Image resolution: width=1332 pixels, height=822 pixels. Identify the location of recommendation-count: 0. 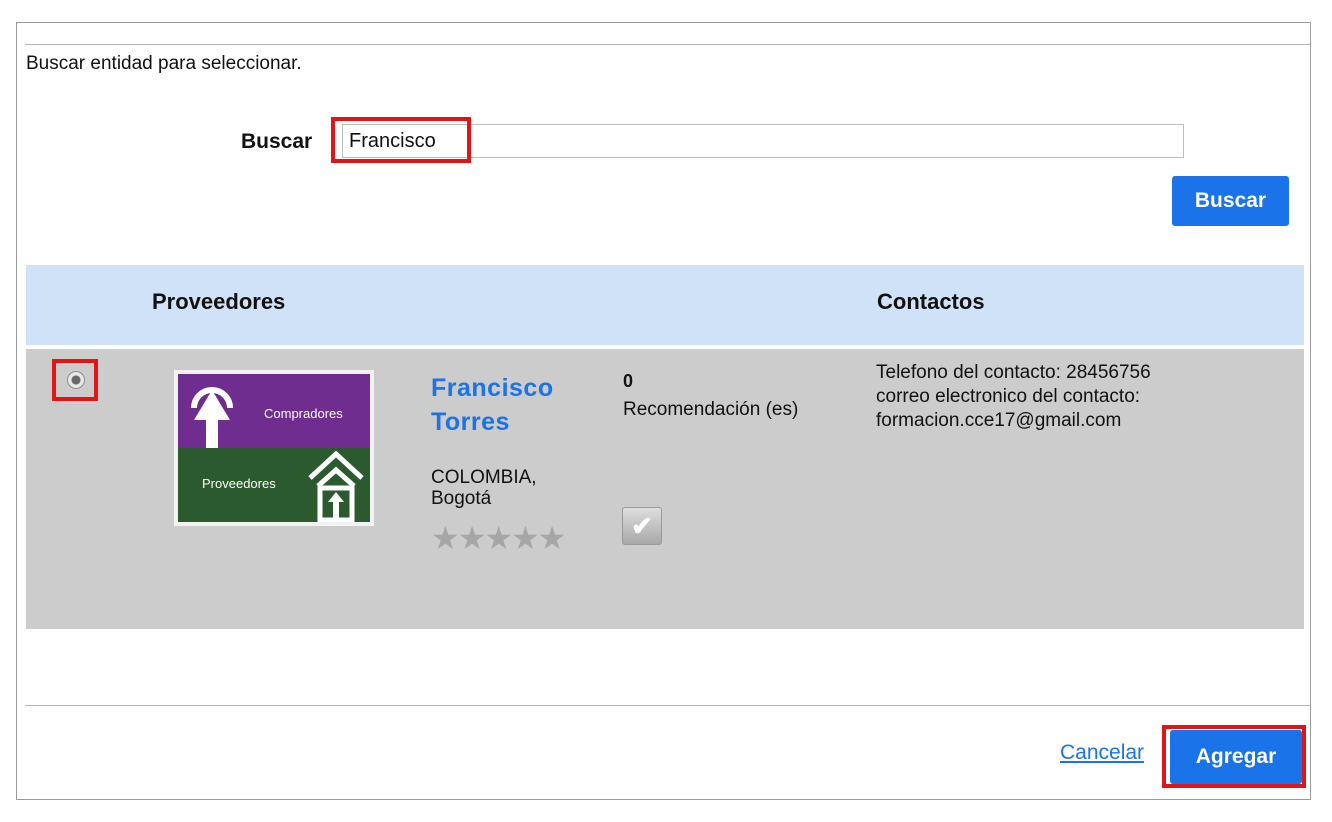
(628, 381).